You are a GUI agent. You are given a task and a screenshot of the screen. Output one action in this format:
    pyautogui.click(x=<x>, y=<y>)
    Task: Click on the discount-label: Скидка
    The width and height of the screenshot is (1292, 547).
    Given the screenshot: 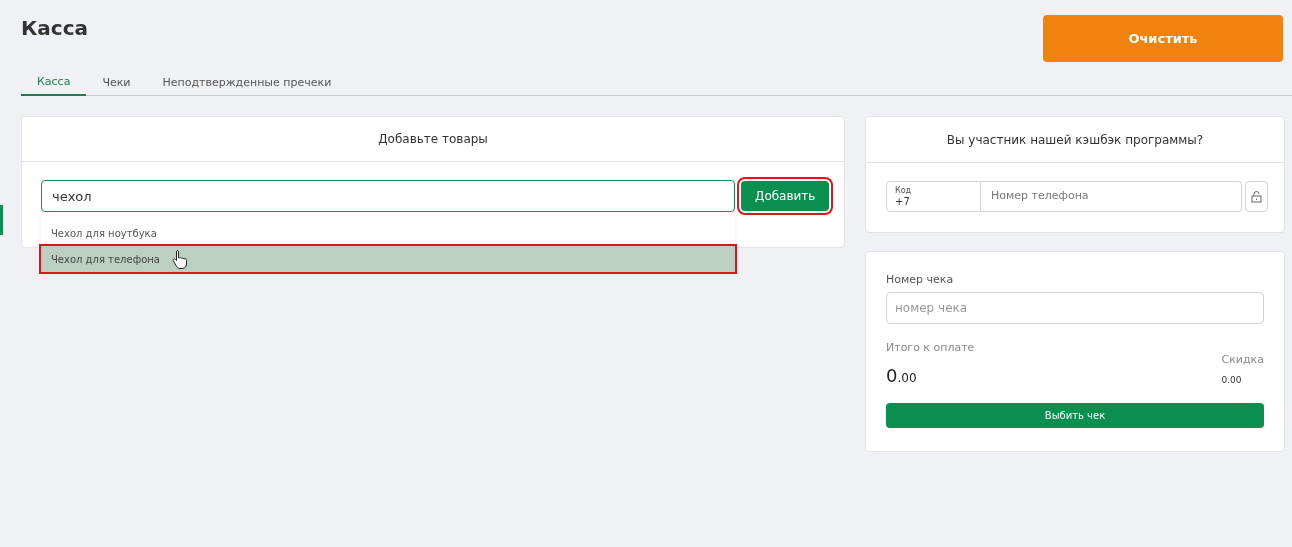 What is the action you would take?
    pyautogui.click(x=1242, y=359)
    